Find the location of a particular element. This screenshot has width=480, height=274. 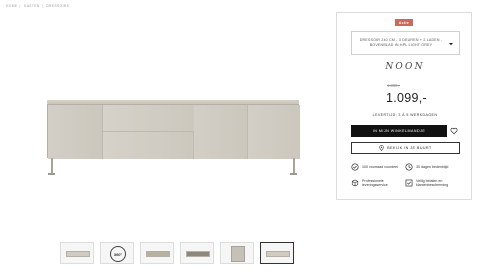

delivery-time: Levertijd: 3 à 5 werkdagen is located at coordinates (405, 115).